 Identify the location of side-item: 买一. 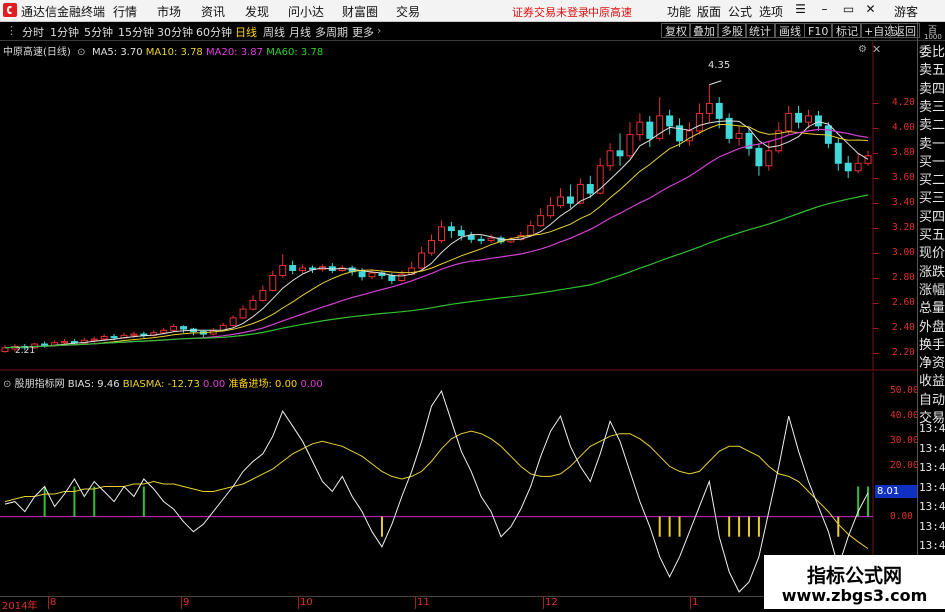
(932, 163).